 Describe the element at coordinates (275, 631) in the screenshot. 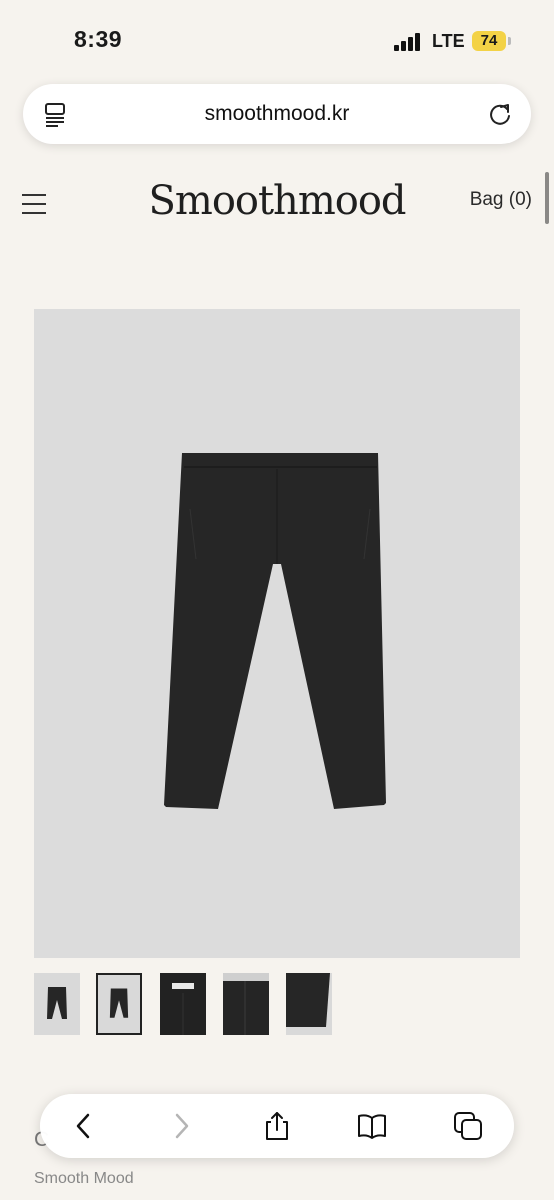

I see `pants-illustration` at that location.